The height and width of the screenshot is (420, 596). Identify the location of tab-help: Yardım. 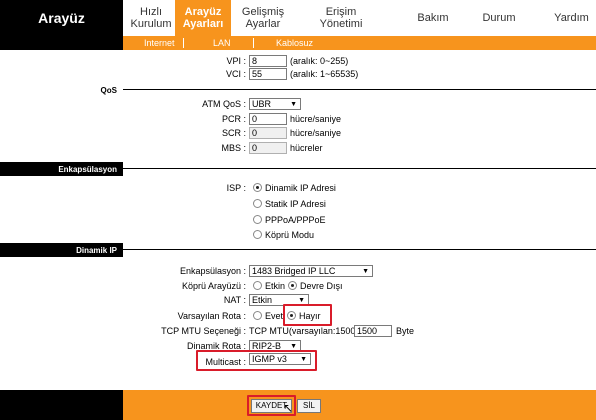
(571, 18).